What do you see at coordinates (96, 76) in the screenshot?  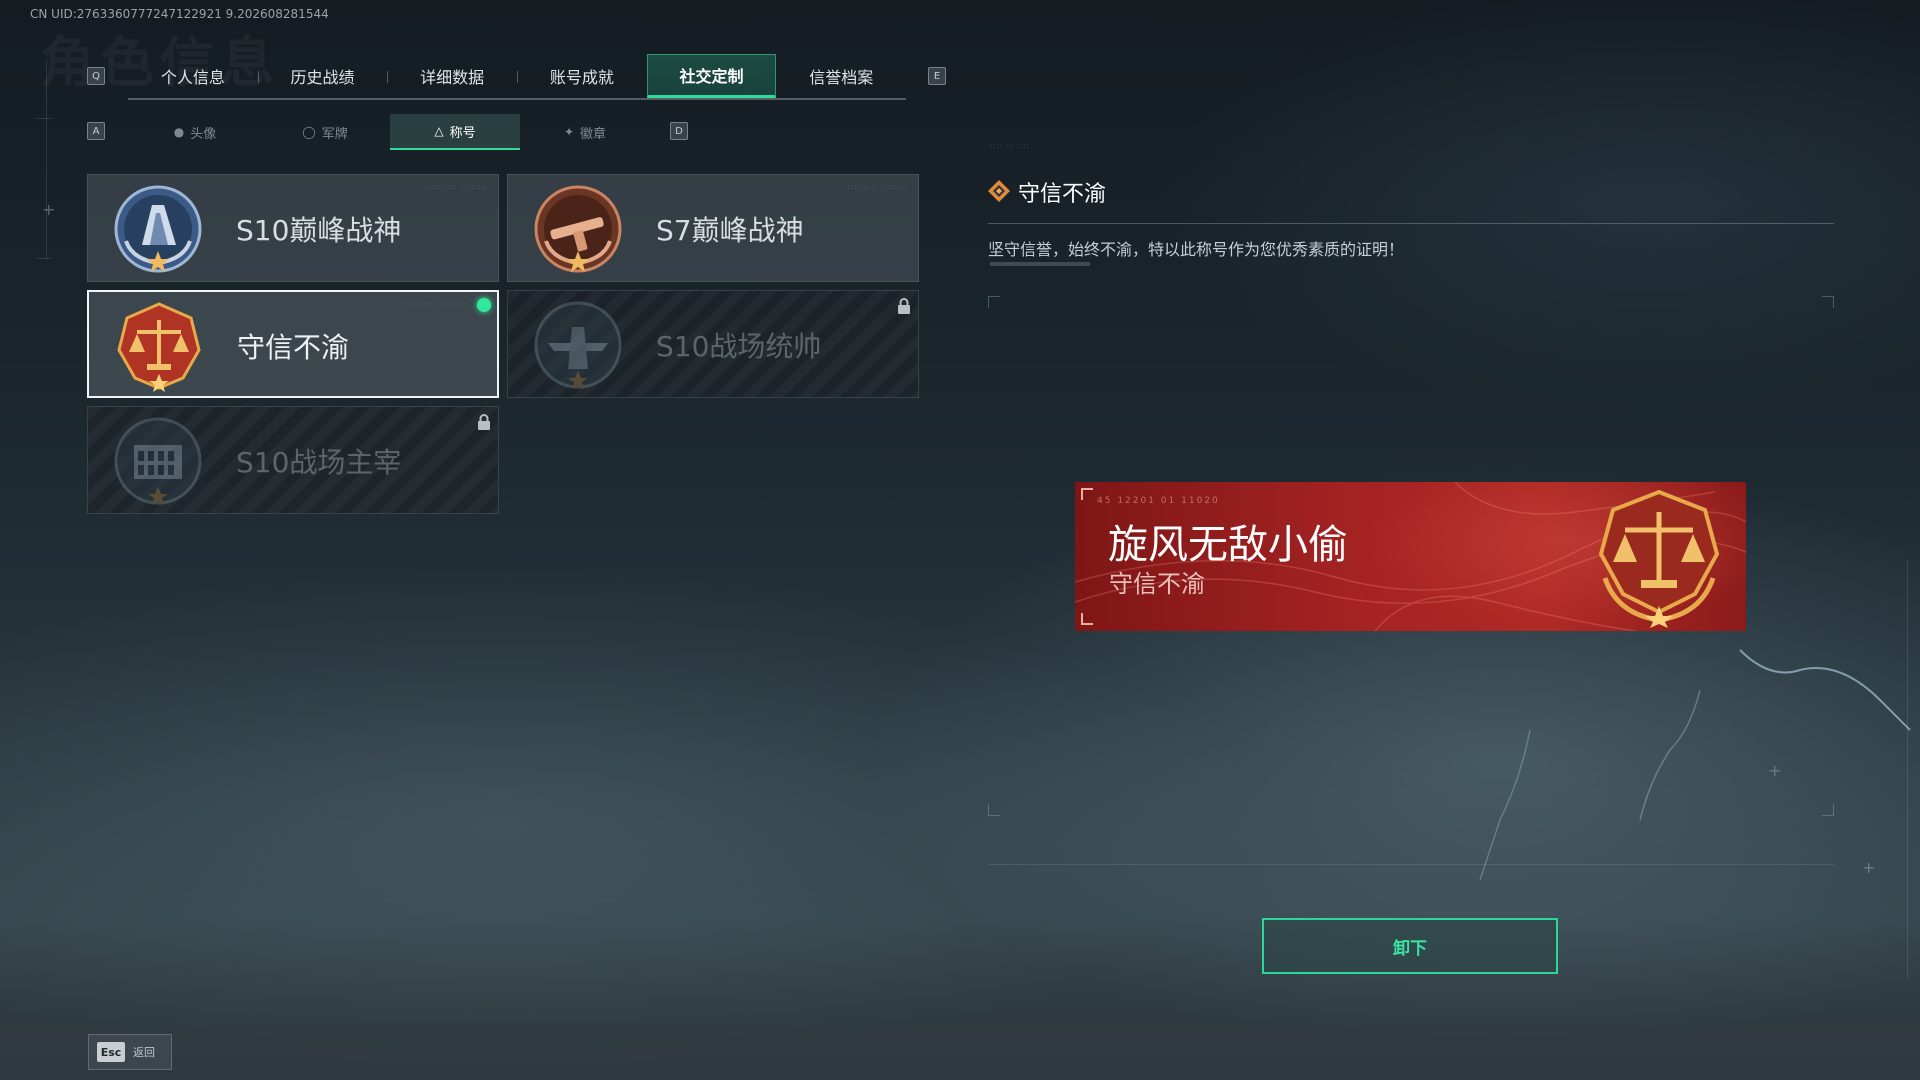 I see `prev-tab-key-hint: Q` at bounding box center [96, 76].